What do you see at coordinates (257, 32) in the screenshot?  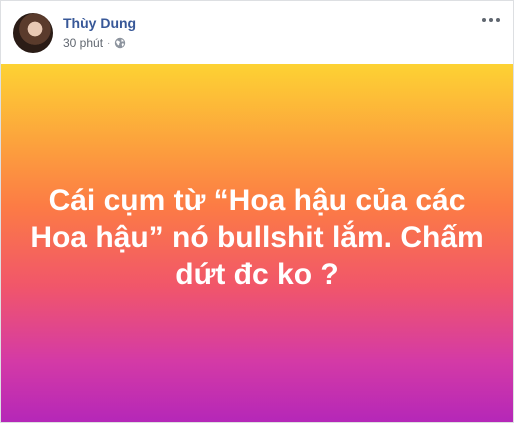 I see `post-header: Thùy Dung 30 phút ·` at bounding box center [257, 32].